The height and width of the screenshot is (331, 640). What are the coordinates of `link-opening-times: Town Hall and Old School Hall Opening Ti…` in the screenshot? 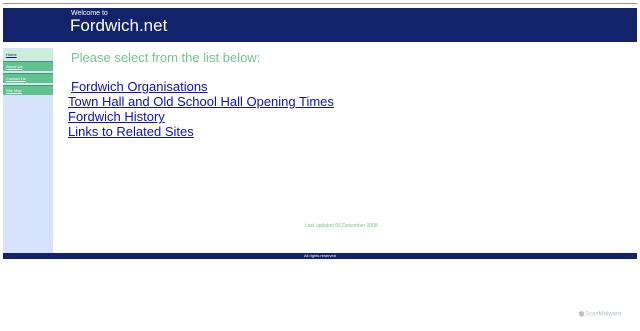 It's located at (201, 101).